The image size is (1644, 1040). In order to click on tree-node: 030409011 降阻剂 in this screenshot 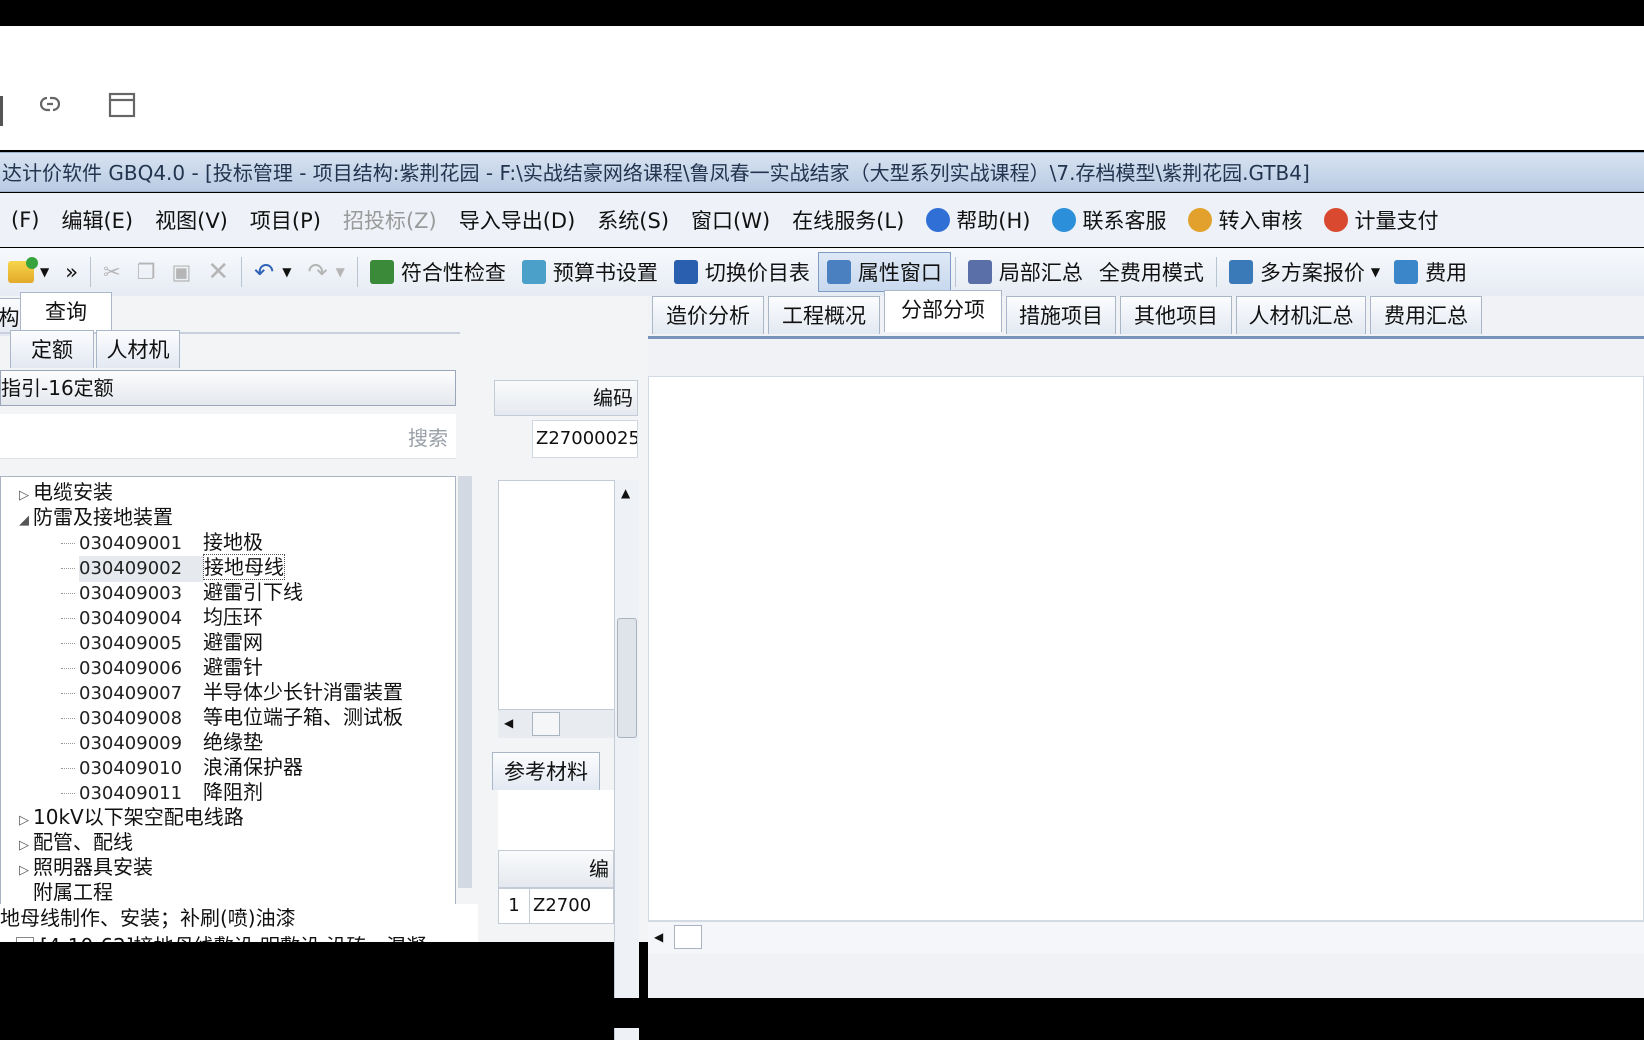, I will do `click(132, 792)`.